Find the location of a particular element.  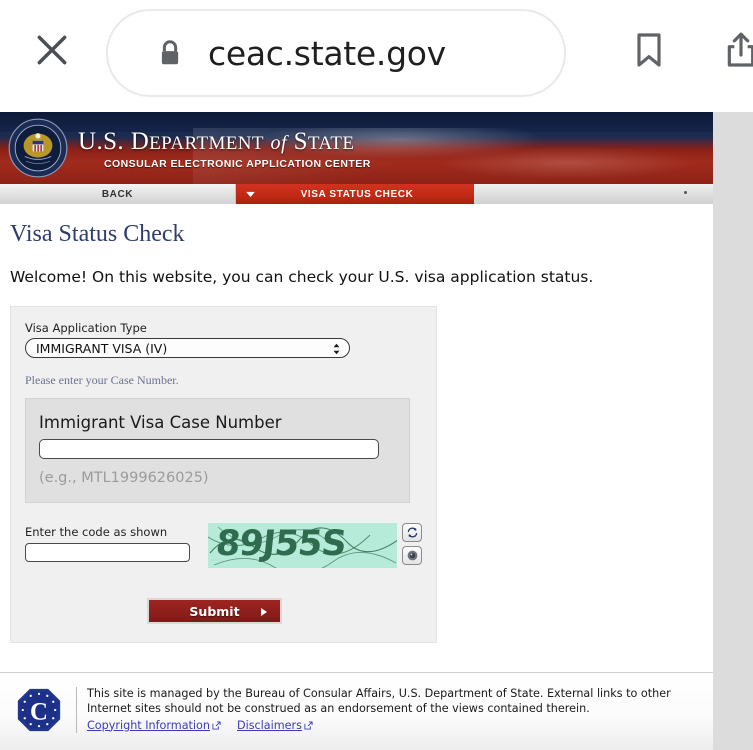

captcha-refresh-button is located at coordinates (412, 532).